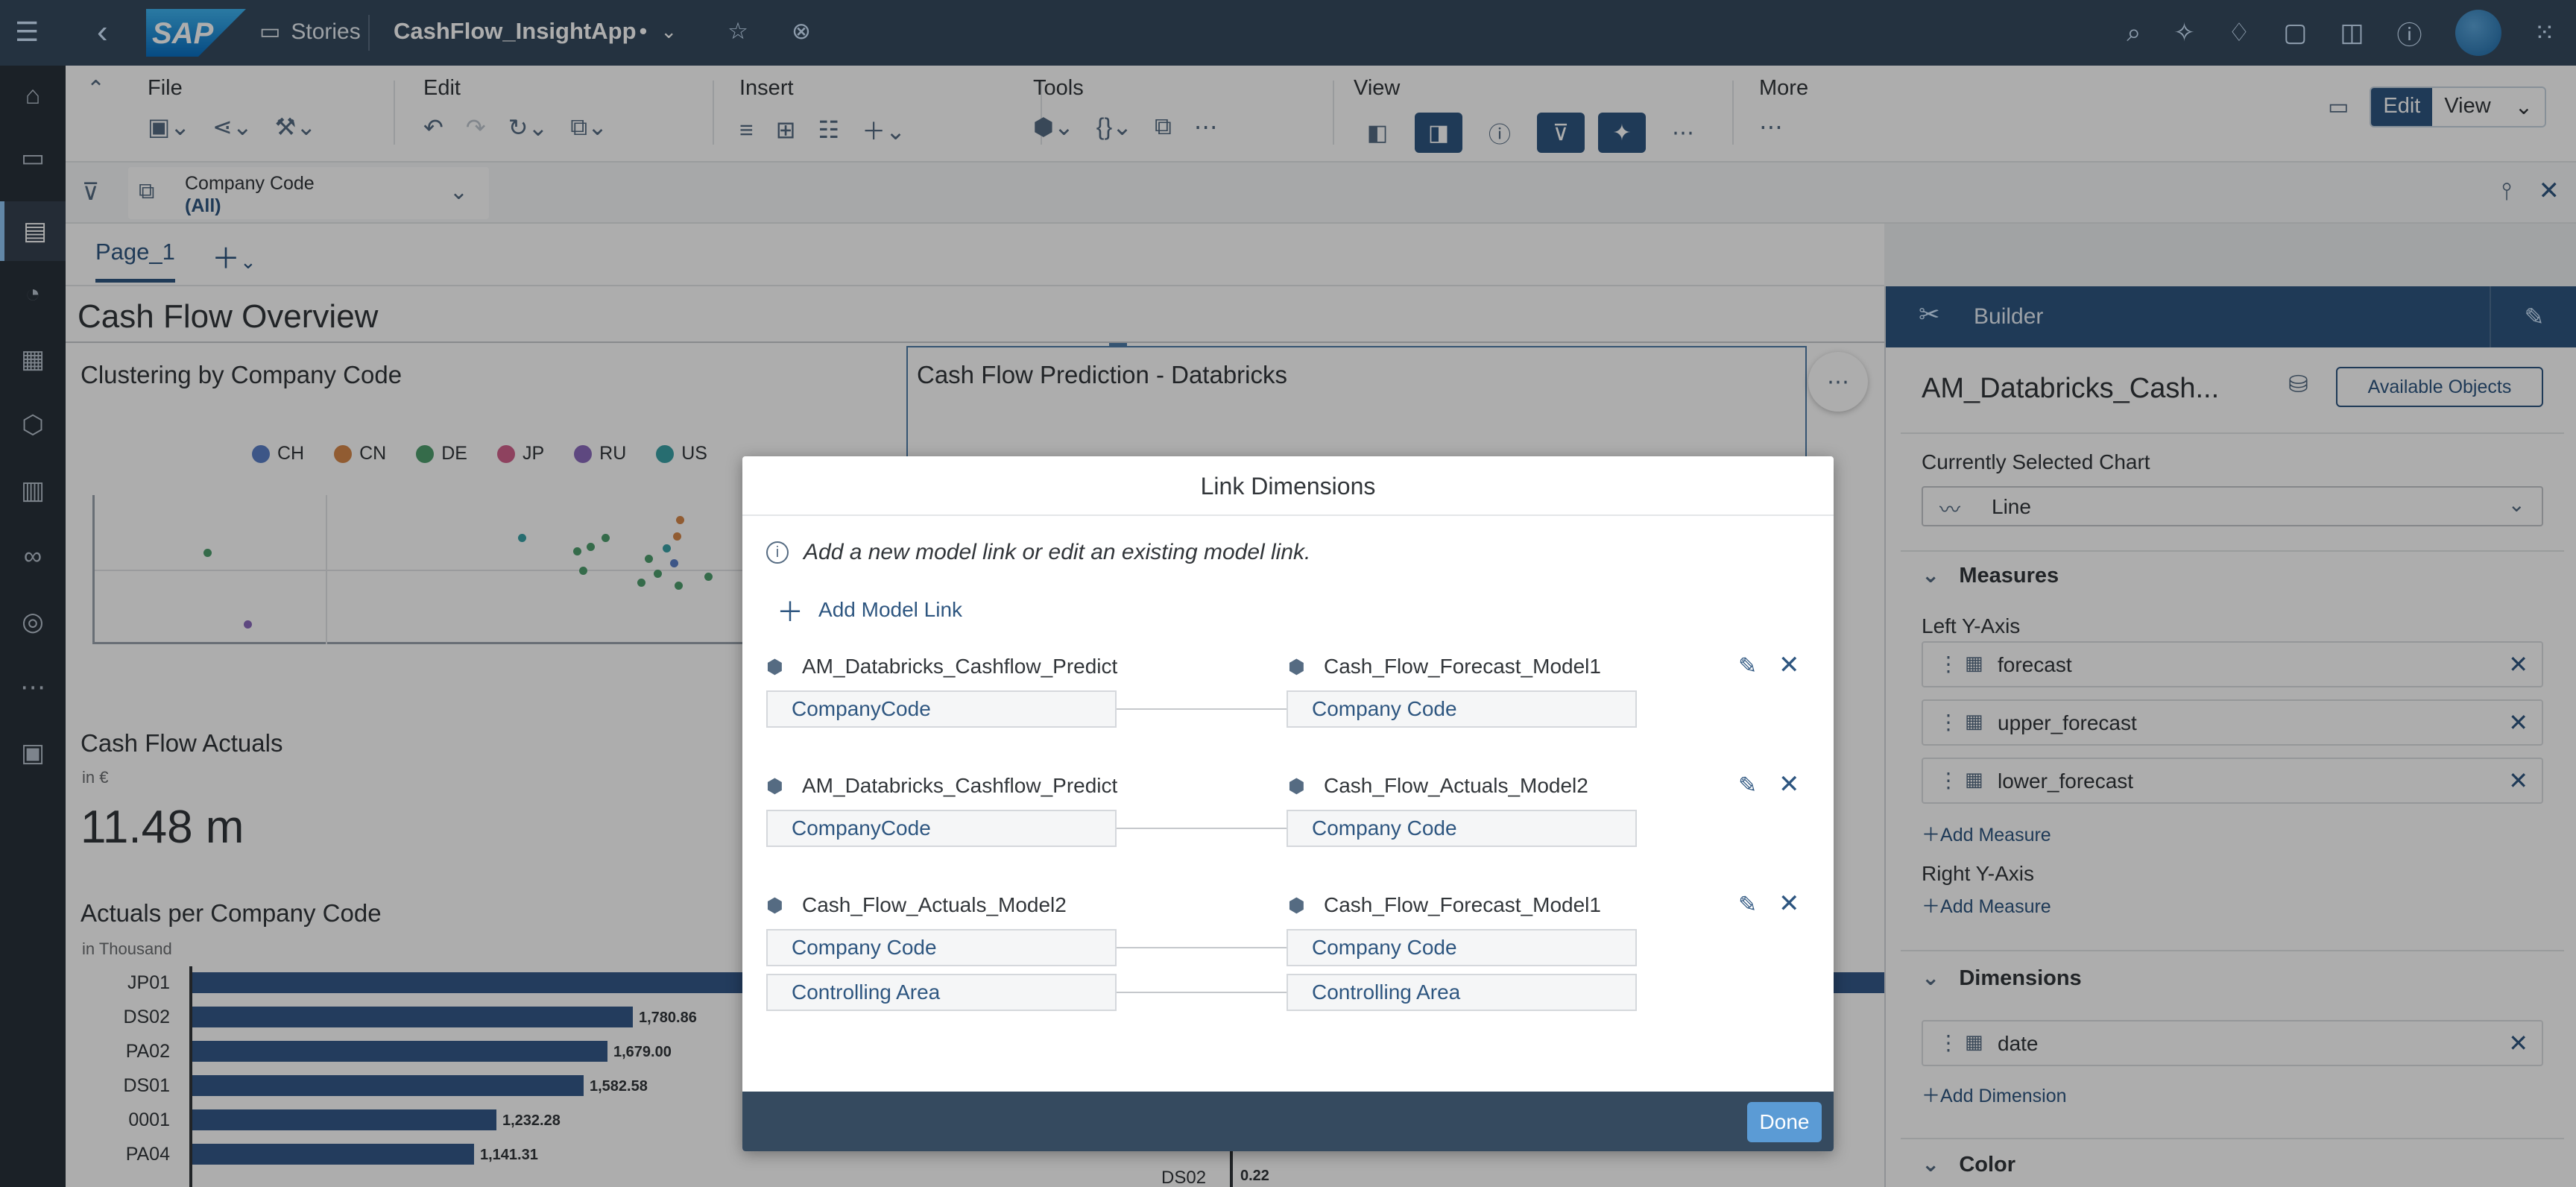 The width and height of the screenshot is (2576, 1187). Describe the element at coordinates (1288, 1121) in the screenshot. I see `dialog-footer: Done` at that location.